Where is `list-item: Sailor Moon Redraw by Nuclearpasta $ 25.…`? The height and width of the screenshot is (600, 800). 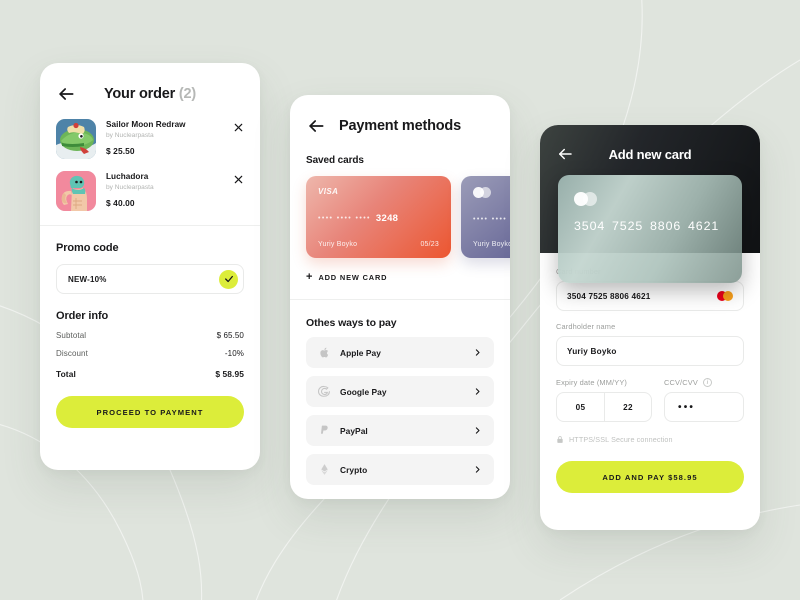 list-item: Sailor Moon Redraw by Nuclearpasta $ 25.… is located at coordinates (150, 139).